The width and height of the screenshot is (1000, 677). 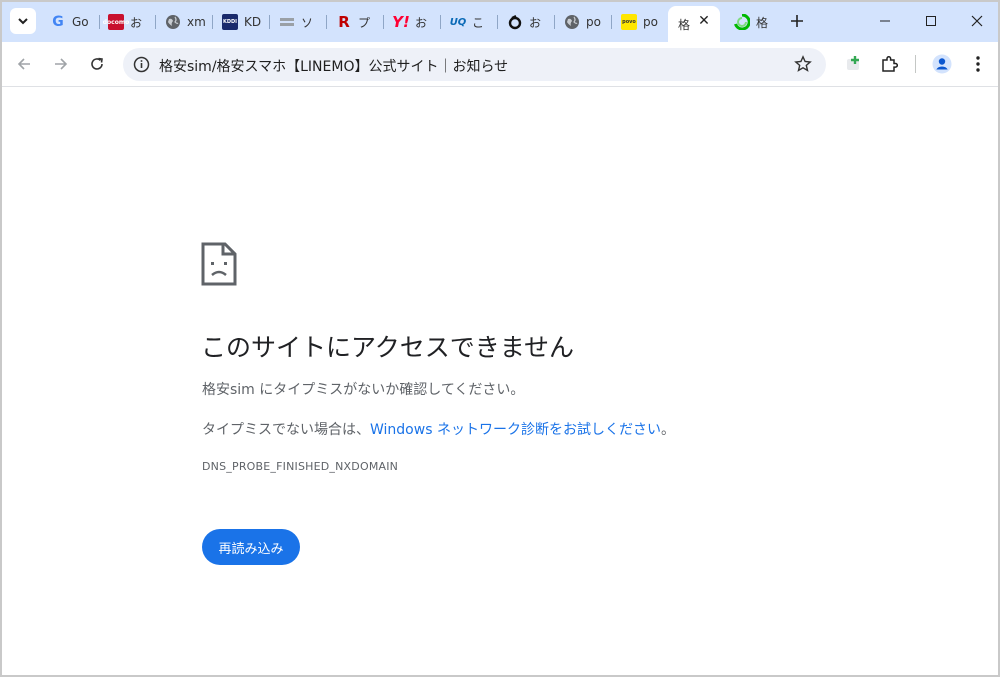 I want to click on star-icon, so click(x=803, y=64).